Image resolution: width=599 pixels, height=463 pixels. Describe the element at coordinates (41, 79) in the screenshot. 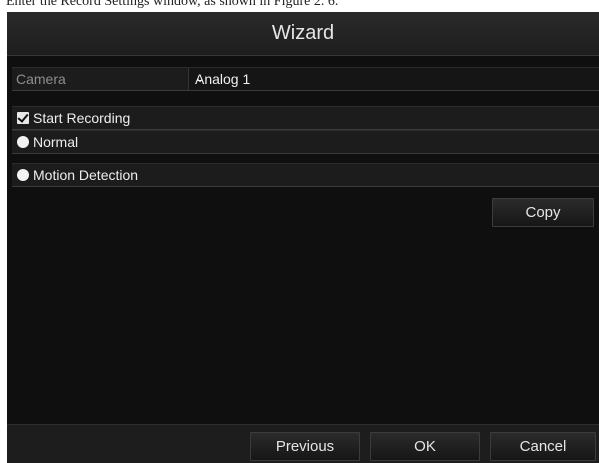

I see `camera-label: Camera` at that location.